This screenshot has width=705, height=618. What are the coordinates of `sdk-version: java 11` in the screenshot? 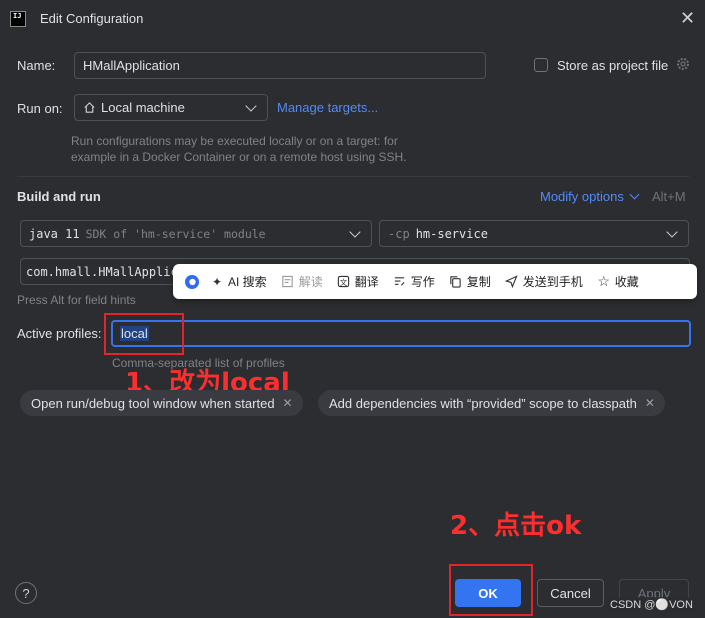 It's located at (54, 233).